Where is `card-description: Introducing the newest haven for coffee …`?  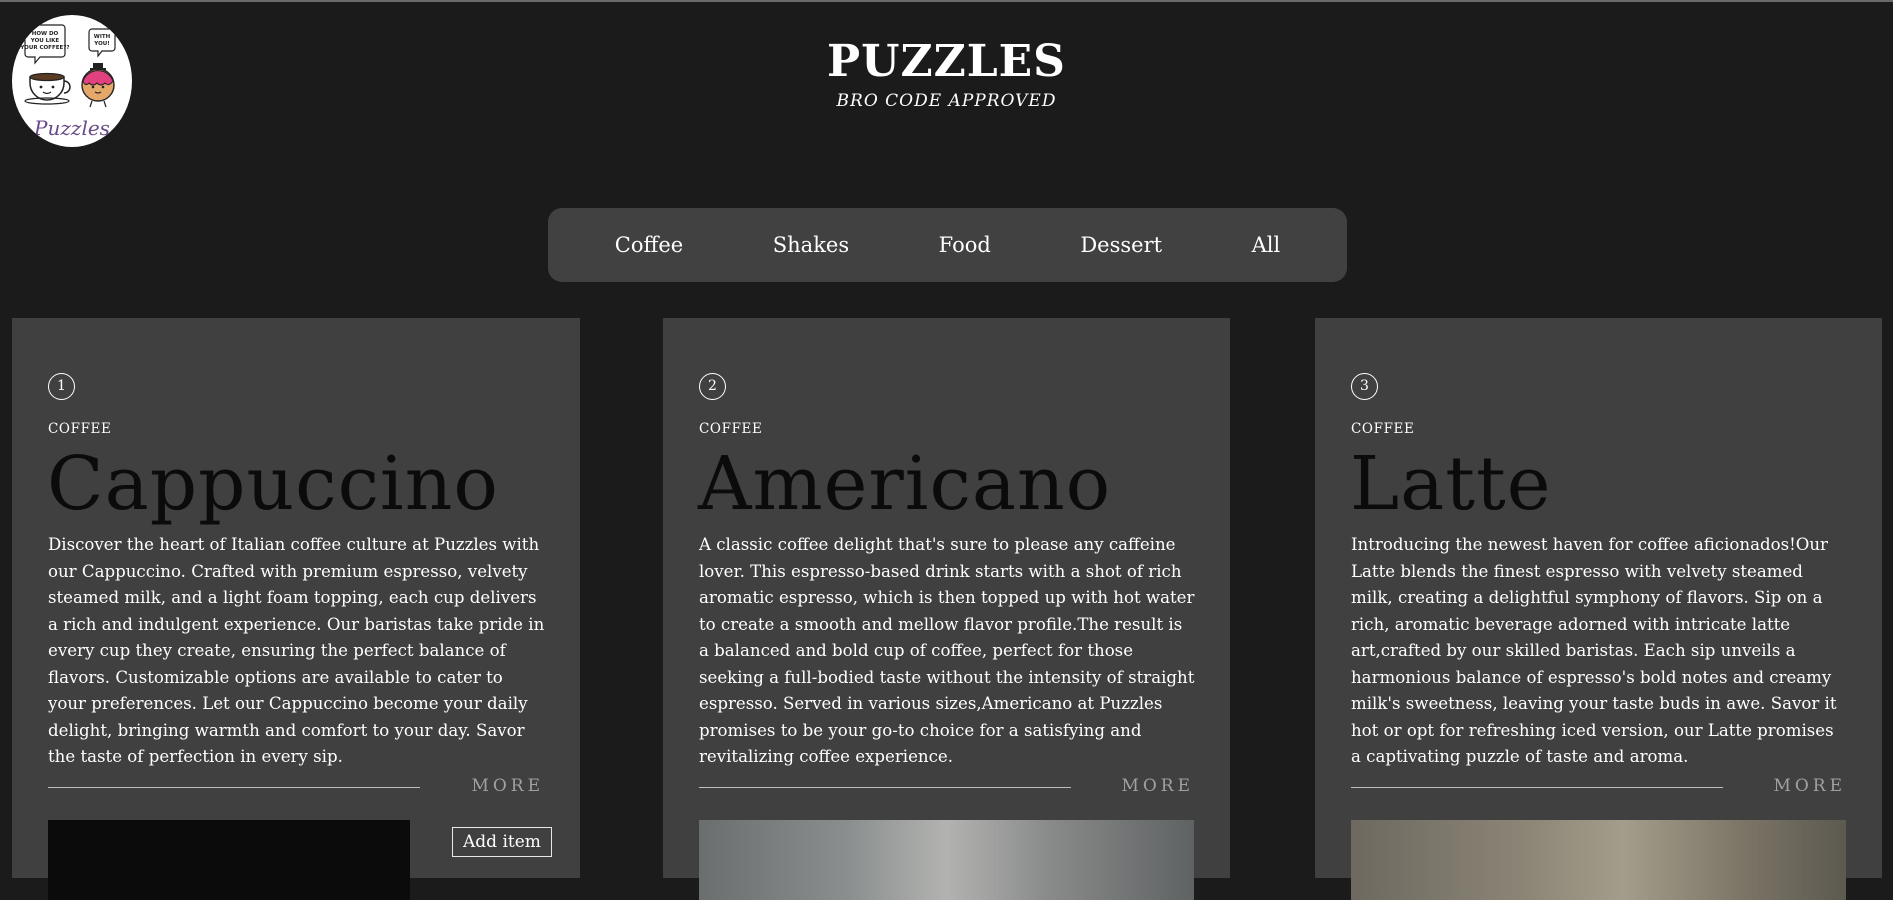
card-description: Introducing the newest haven for coffee … is located at coordinates (1594, 650).